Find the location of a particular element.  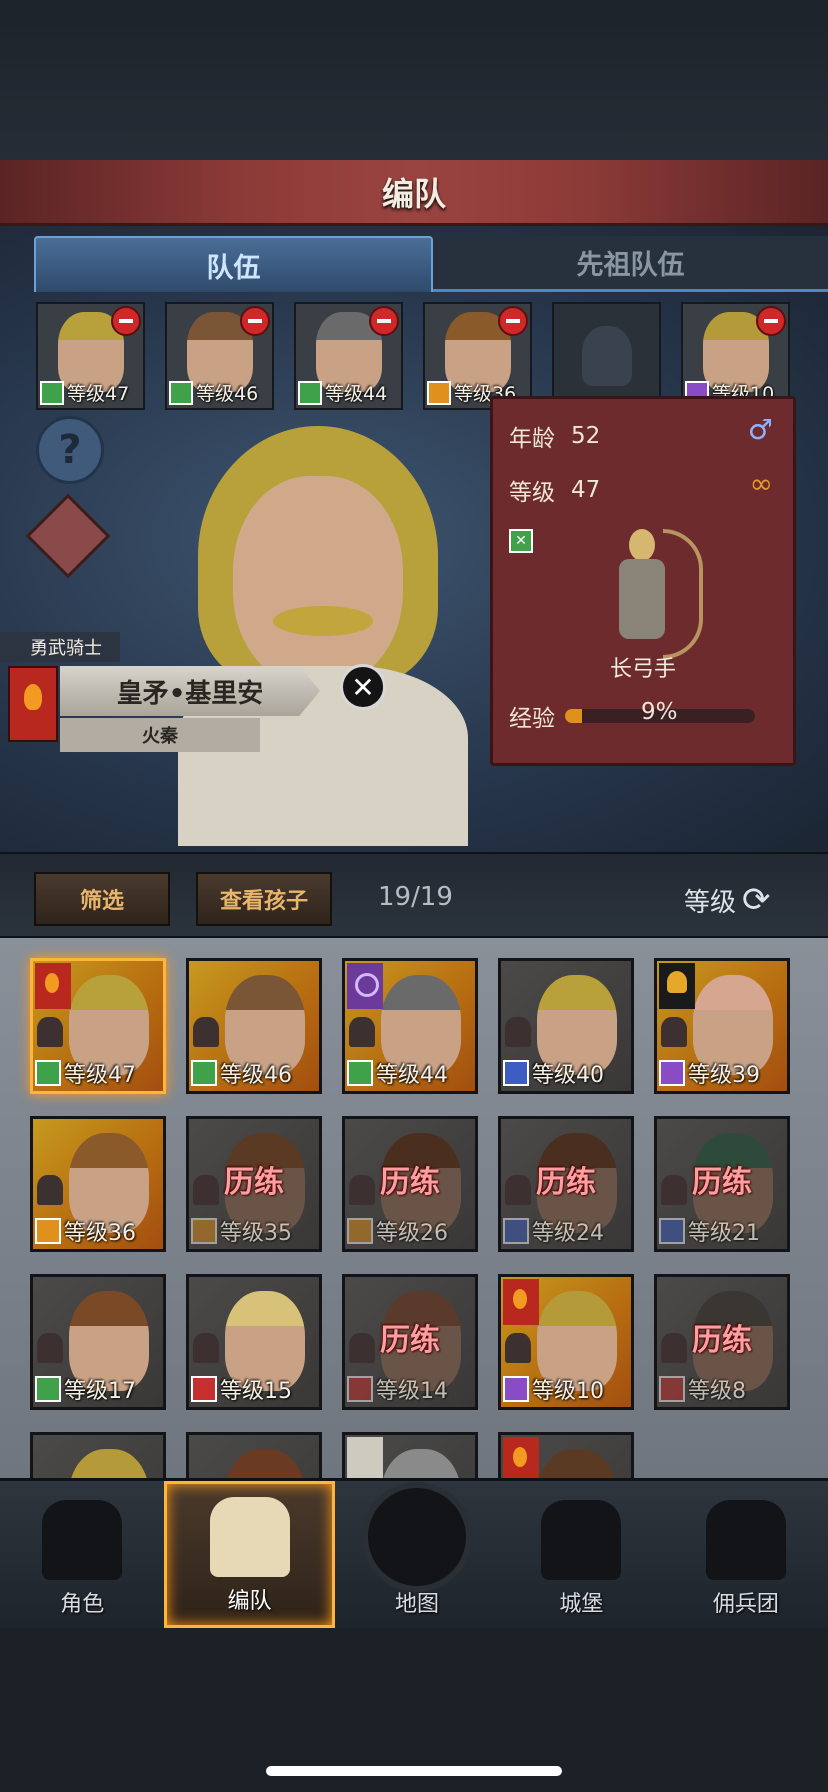

team-slot-empty is located at coordinates (606, 356).